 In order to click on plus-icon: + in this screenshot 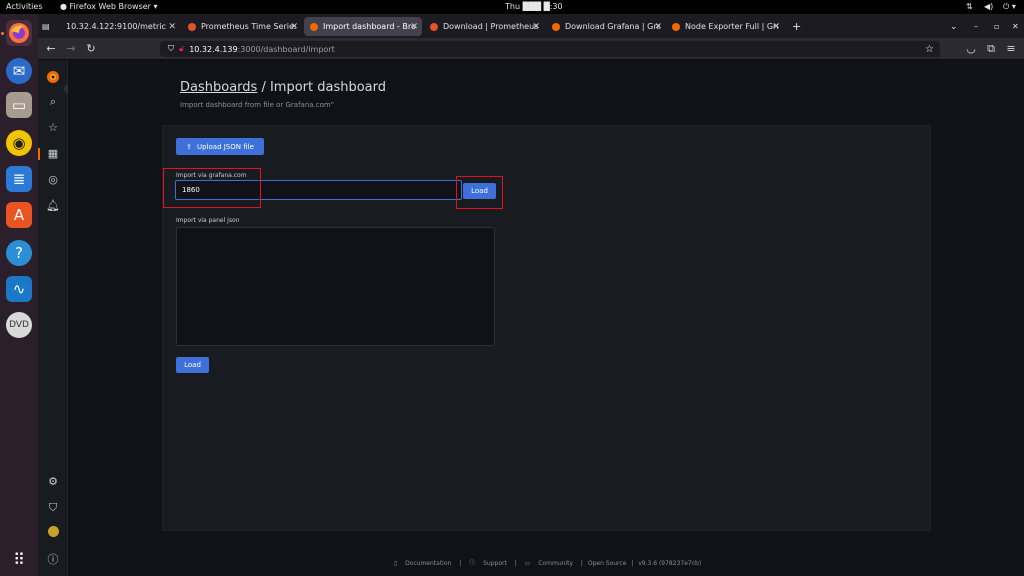, I will do `click(797, 26)`.